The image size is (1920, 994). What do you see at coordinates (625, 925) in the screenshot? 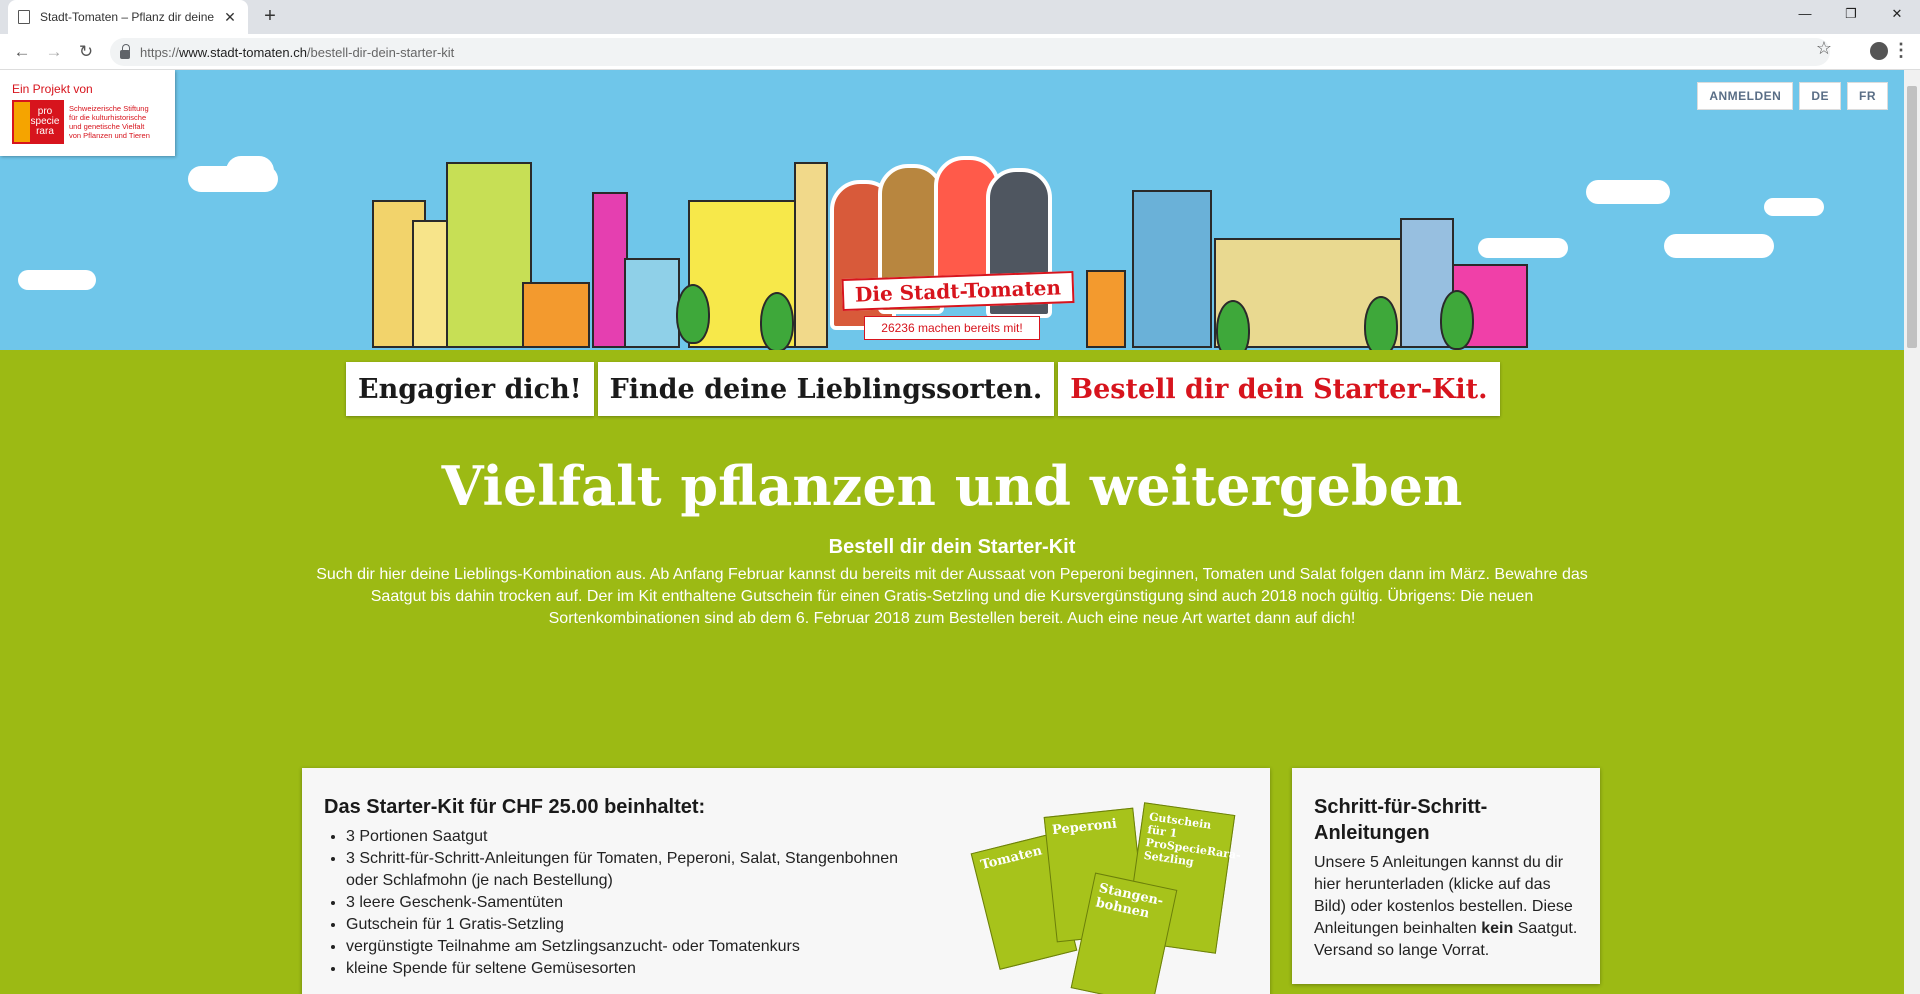
I see `list-item: Gutschein für 1 Gratis-Setzling` at bounding box center [625, 925].